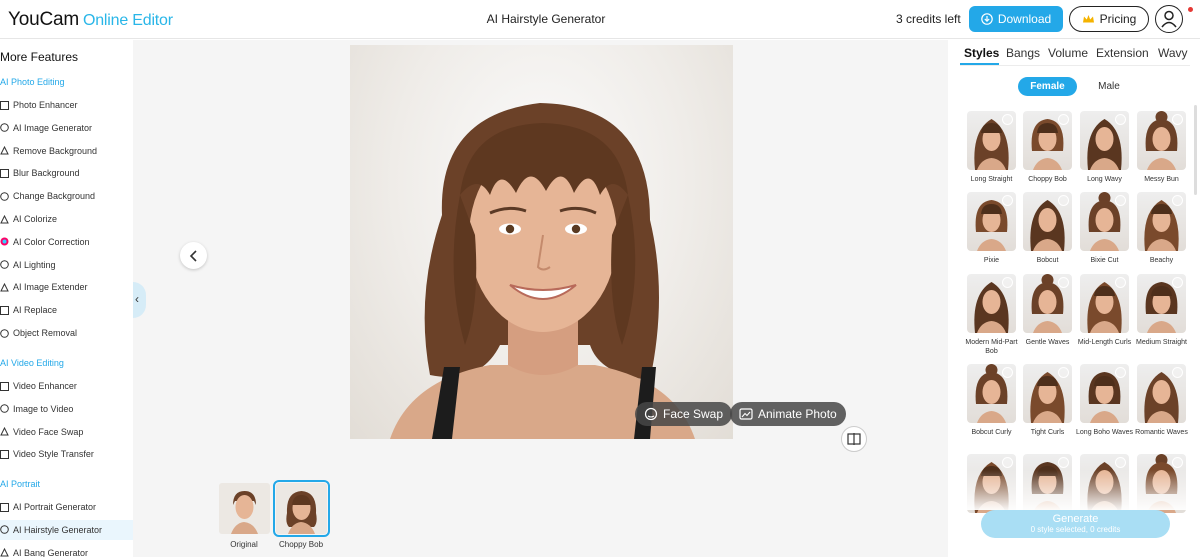 The height and width of the screenshot is (557, 1200). What do you see at coordinates (1161, 393) in the screenshot?
I see `style-option-romantic-waves` at bounding box center [1161, 393].